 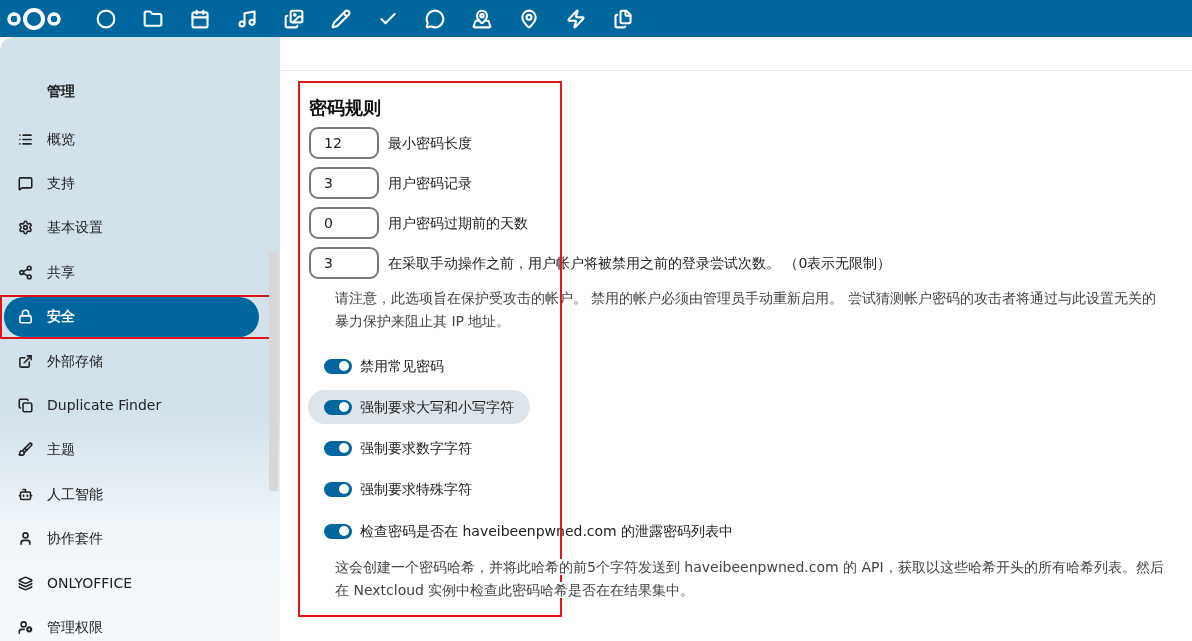 What do you see at coordinates (246, 18) in the screenshot?
I see `music-note-icon` at bounding box center [246, 18].